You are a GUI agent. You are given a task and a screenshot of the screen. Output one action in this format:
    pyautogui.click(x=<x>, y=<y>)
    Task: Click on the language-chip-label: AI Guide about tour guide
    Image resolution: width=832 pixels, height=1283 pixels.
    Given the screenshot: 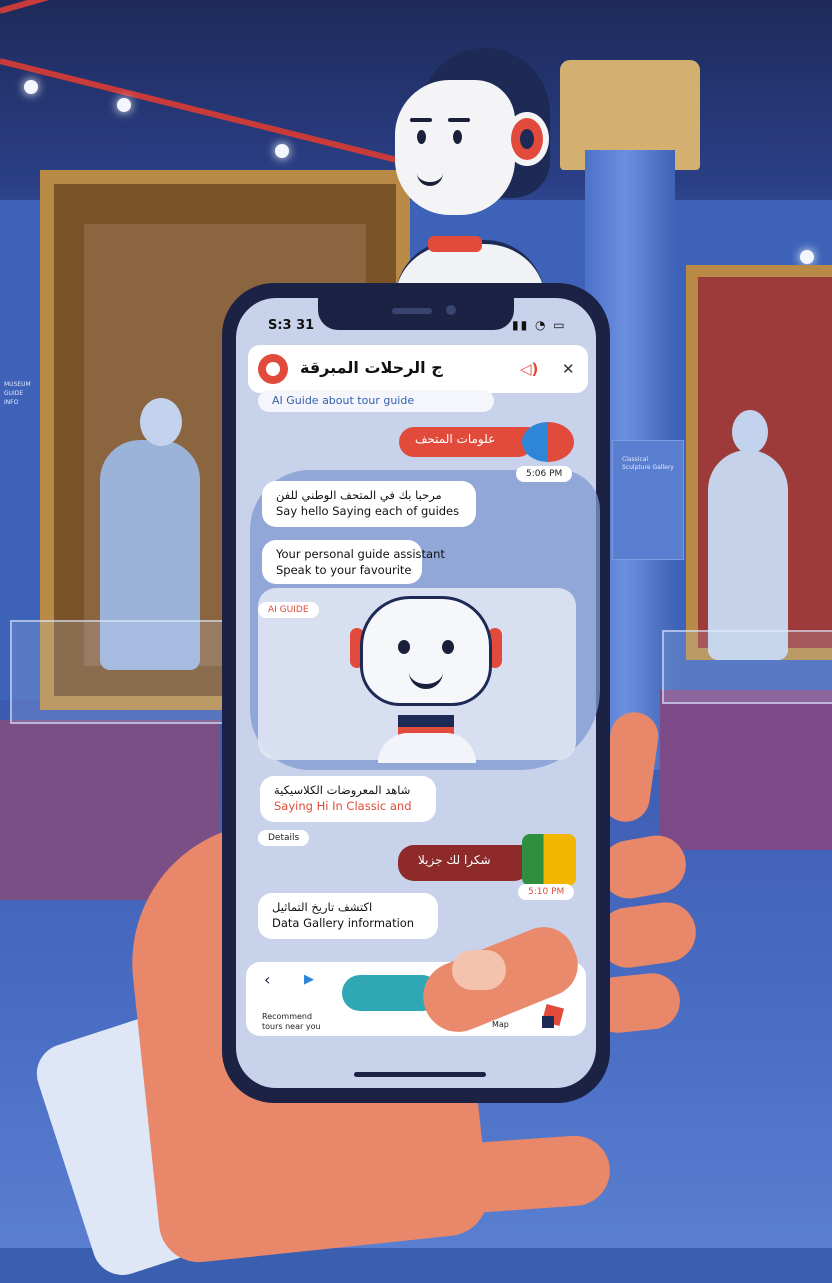 What is the action you would take?
    pyautogui.click(x=343, y=400)
    